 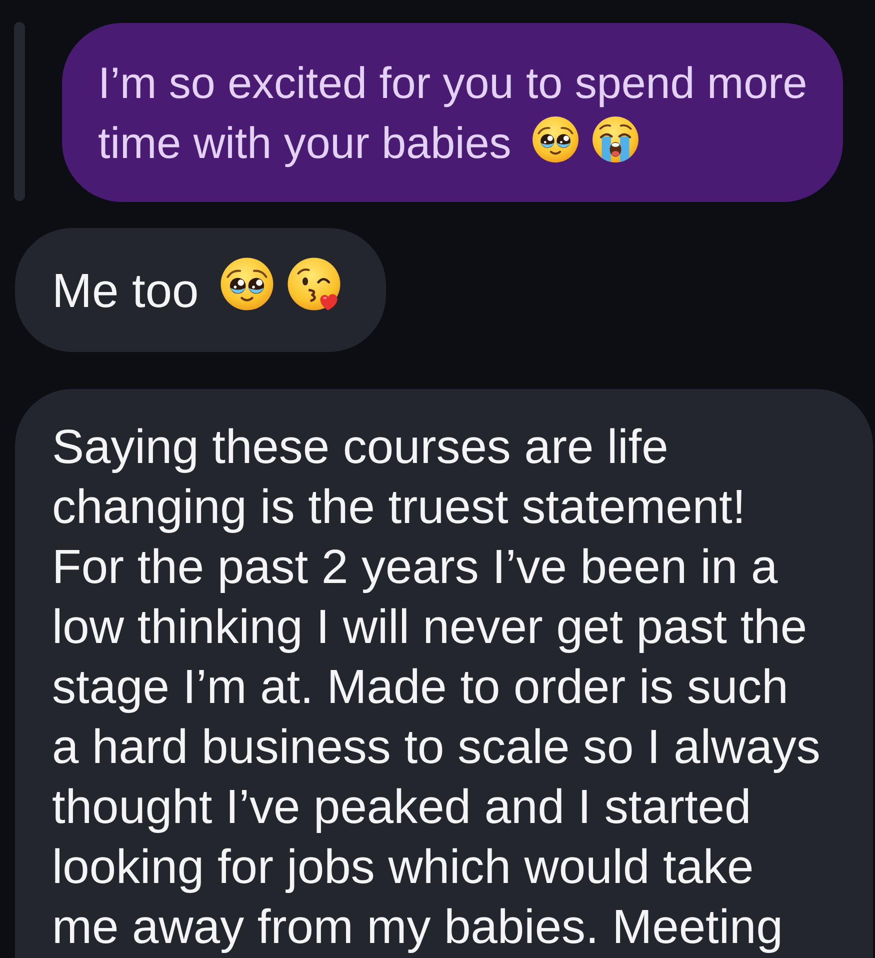 What do you see at coordinates (453, 83) in the screenshot?
I see `message-text: I’m so excited for you to spend more` at bounding box center [453, 83].